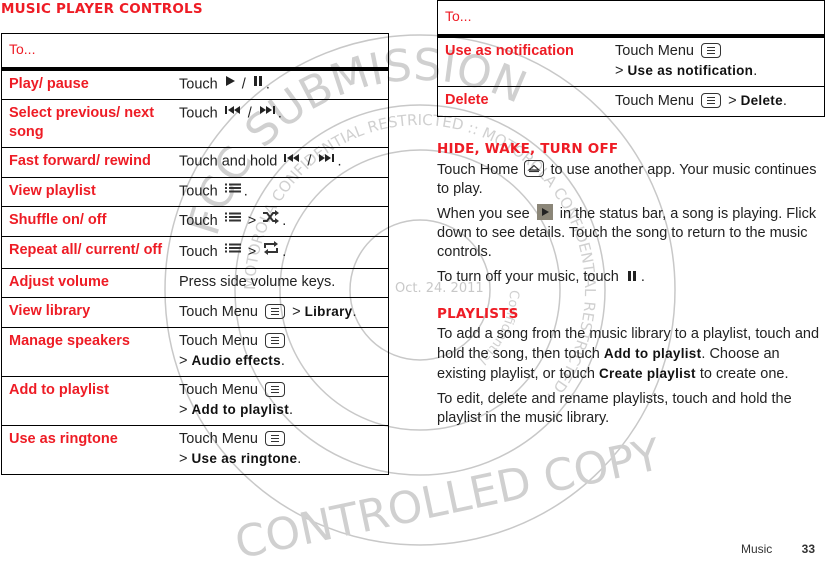  Describe the element at coordinates (778, 549) in the screenshot. I see `page-footer: Music 33` at that location.